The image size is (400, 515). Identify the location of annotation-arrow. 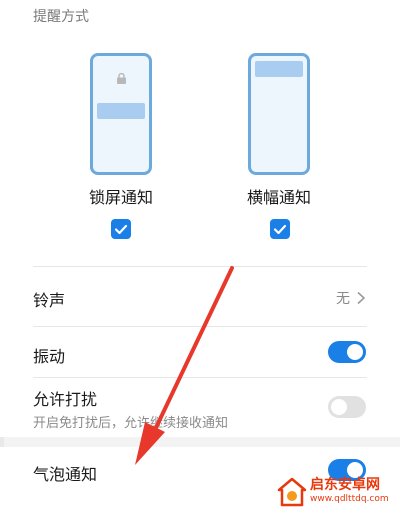
(184, 365).